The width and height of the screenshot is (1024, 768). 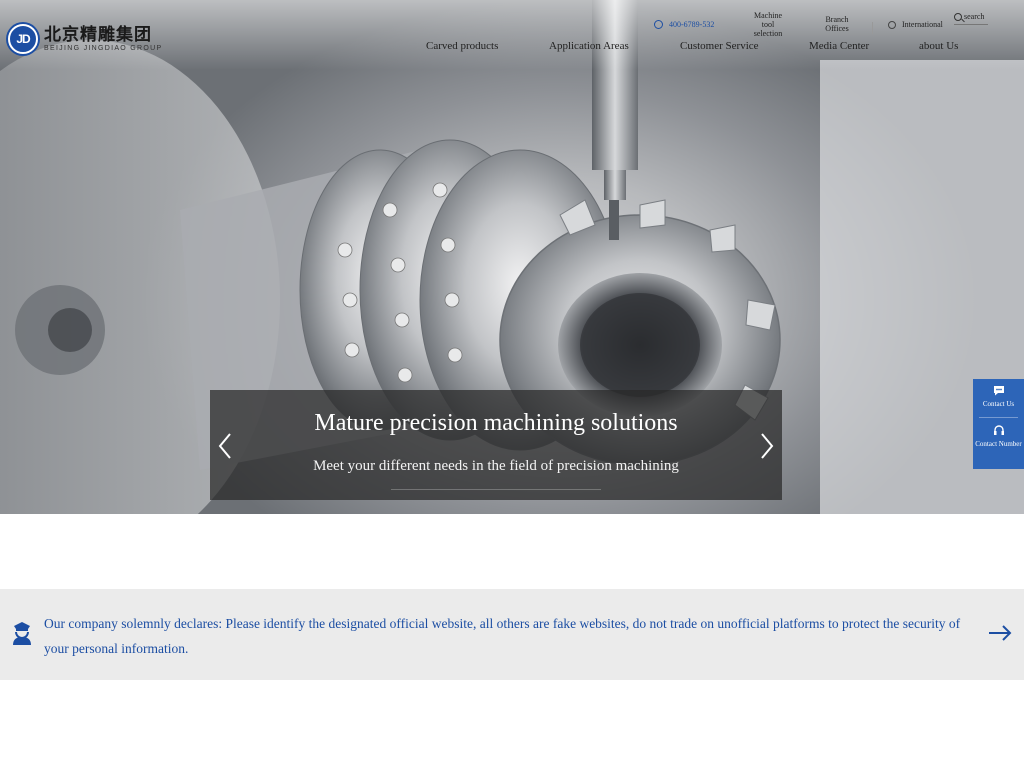 I want to click on contact-number-label: Contact Number, so click(x=998, y=444).